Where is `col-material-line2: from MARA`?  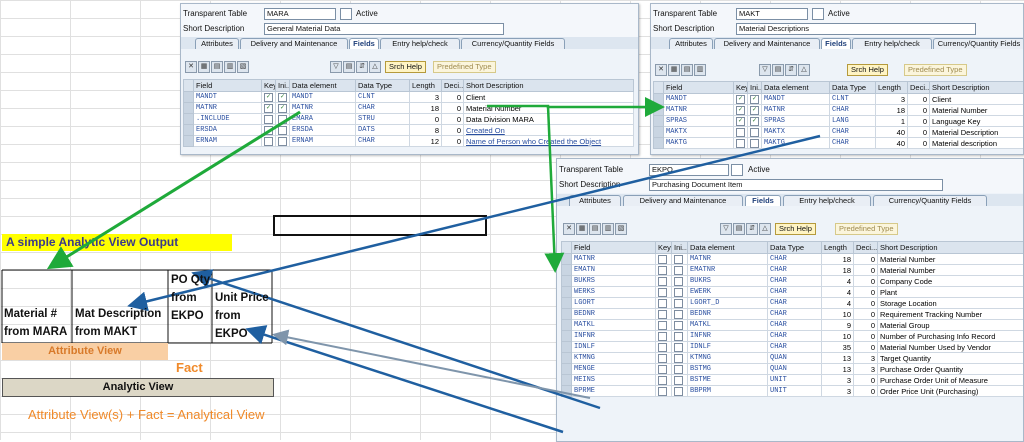 col-material-line2: from MARA is located at coordinates (36, 332).